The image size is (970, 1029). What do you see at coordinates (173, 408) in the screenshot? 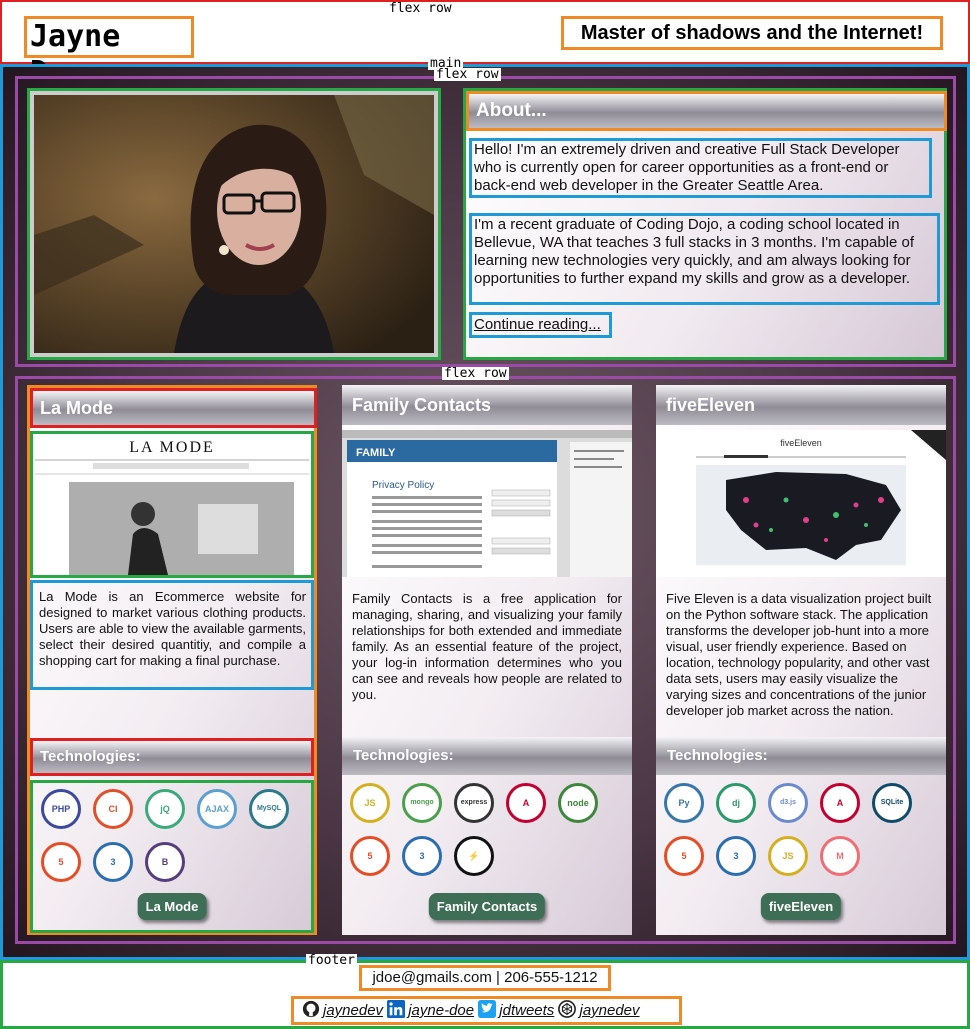
I see `project-title: La Mode` at bounding box center [173, 408].